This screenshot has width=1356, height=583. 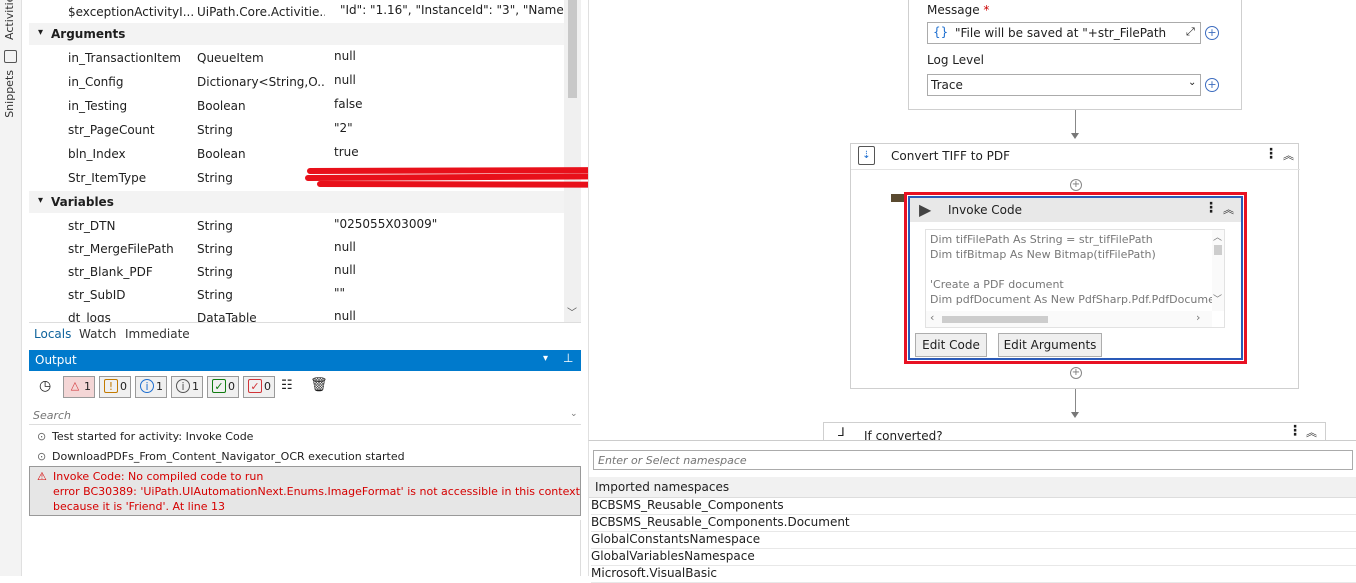 I want to click on variable-value: true, so click(x=346, y=152).